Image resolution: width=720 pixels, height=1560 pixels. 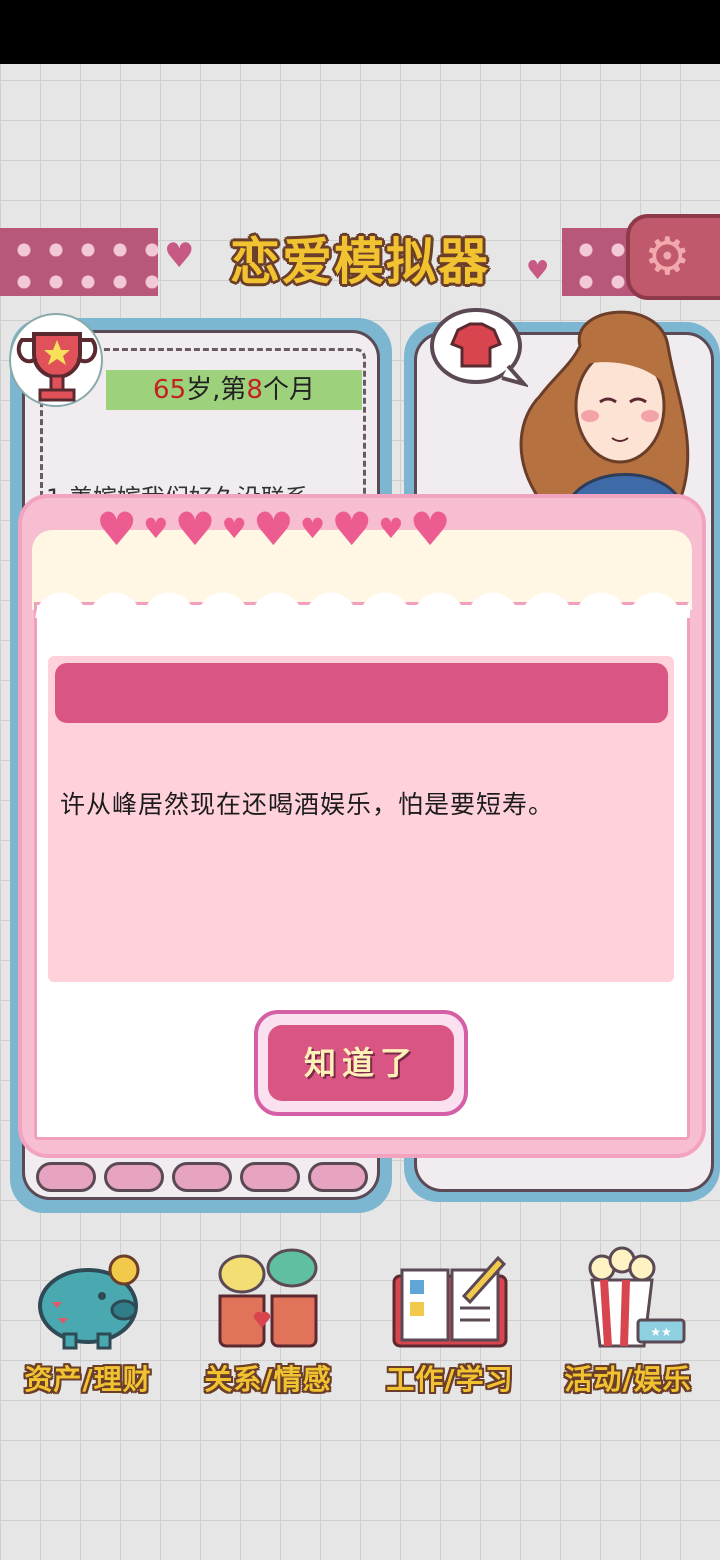 I want to click on character-portrait, so click(x=602, y=403).